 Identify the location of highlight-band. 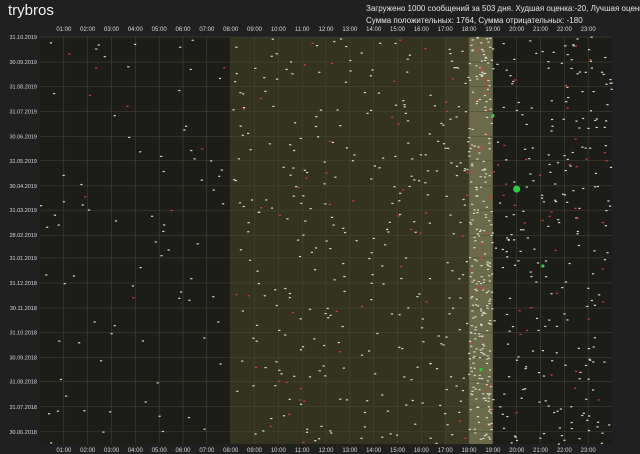
(457, 240).